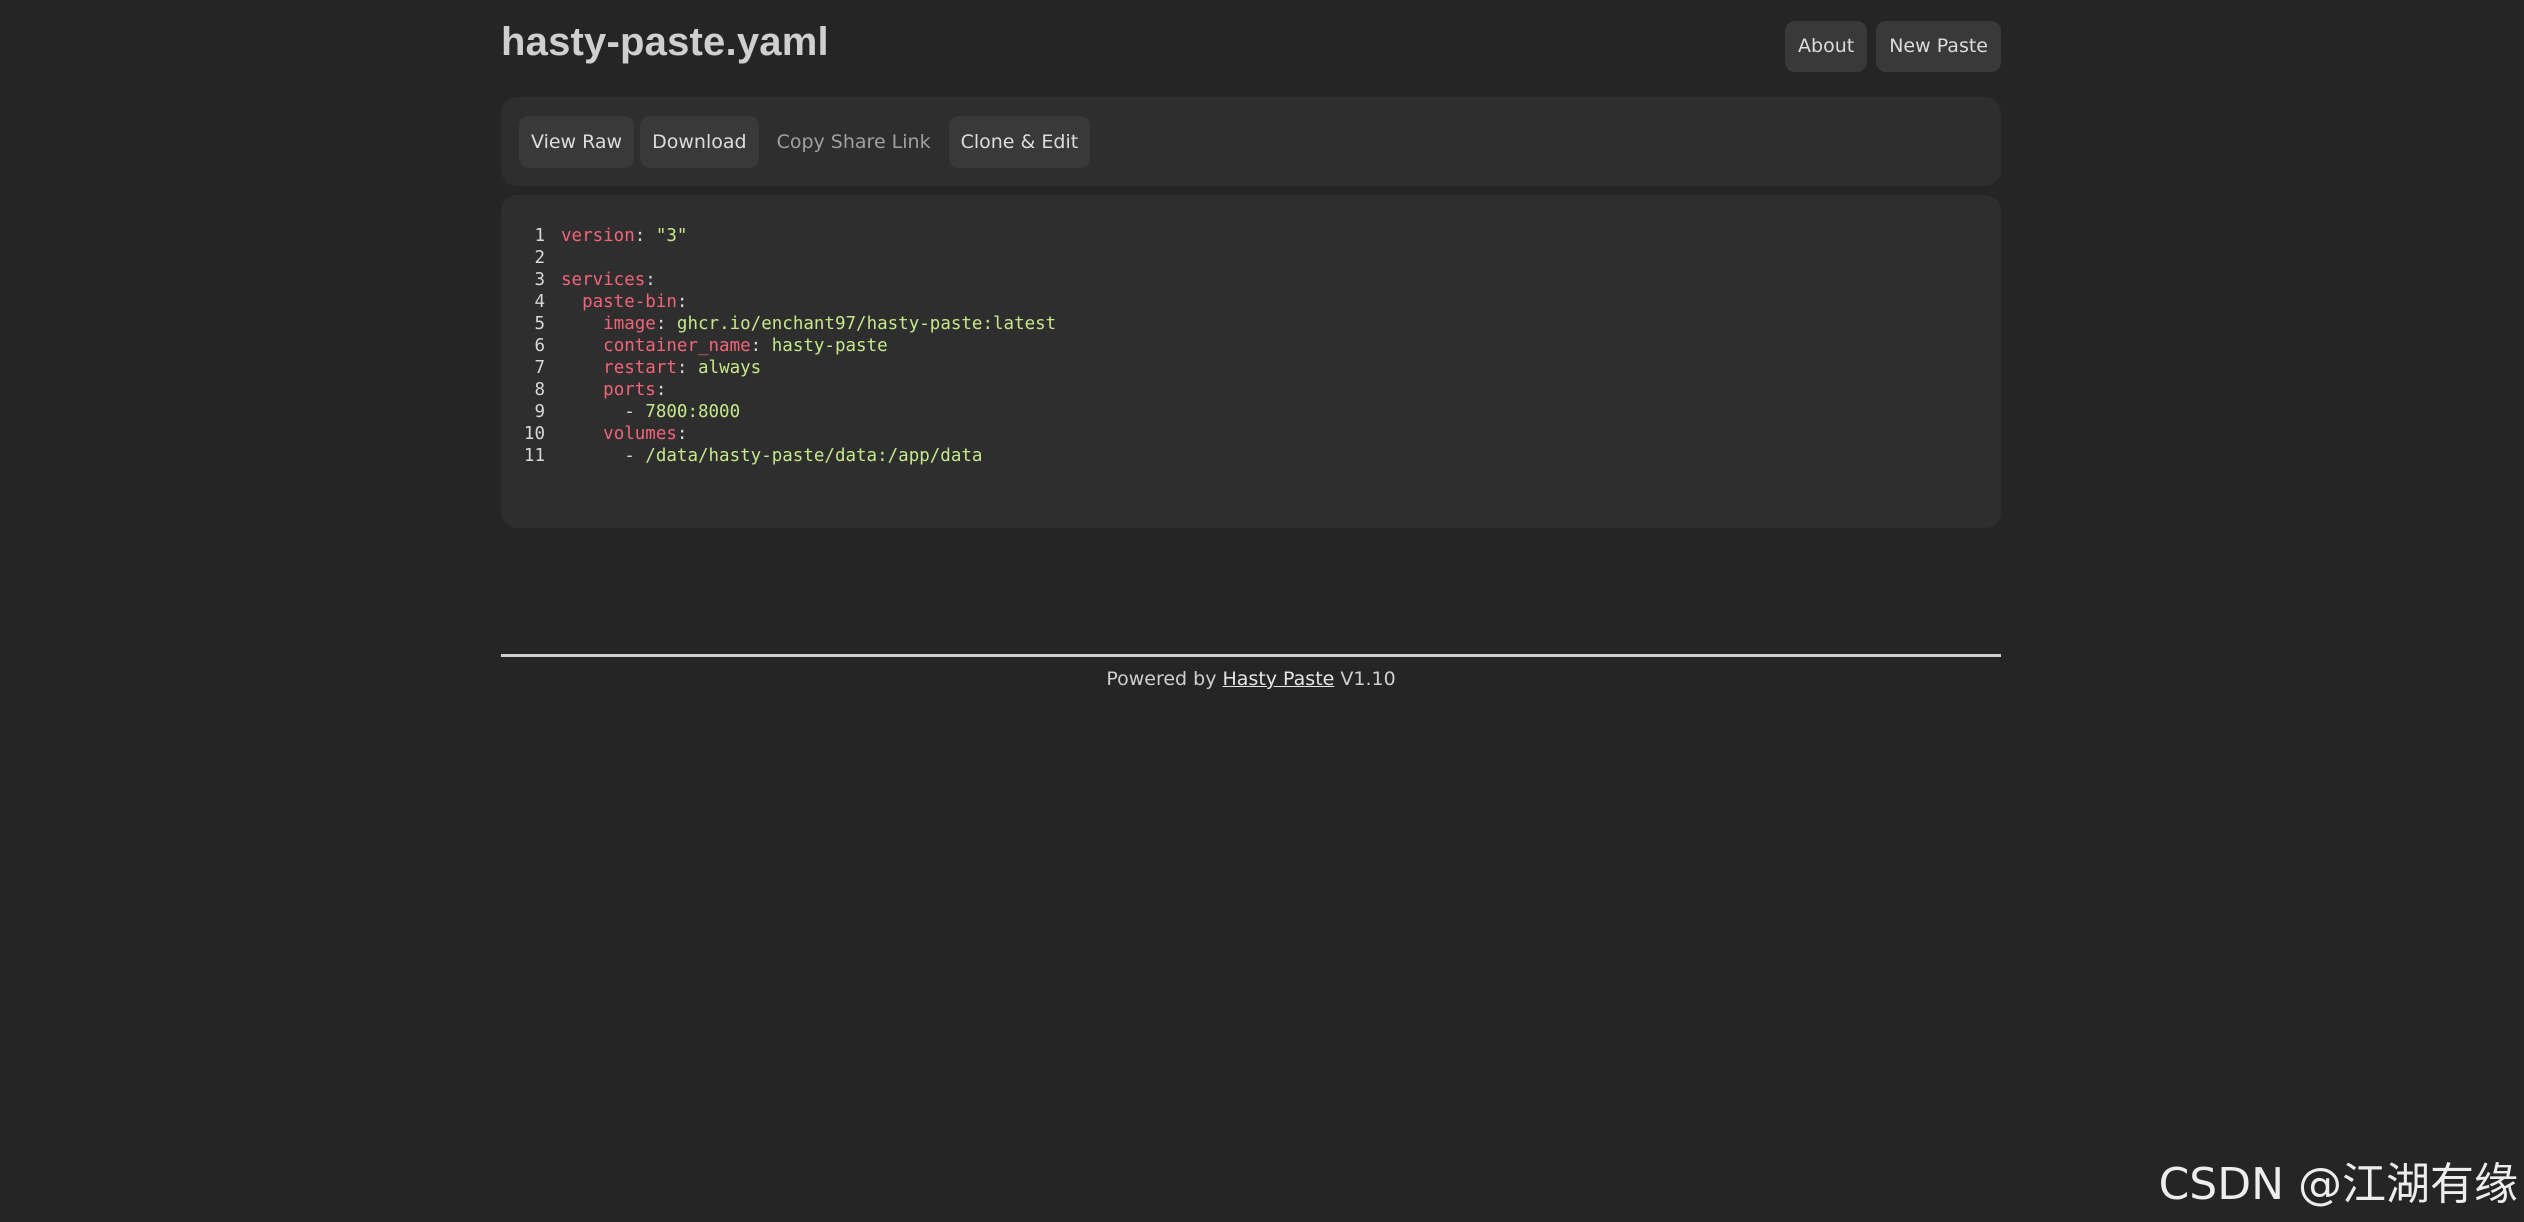 This screenshot has height=1222, width=2524. What do you see at coordinates (829, 346) in the screenshot?
I see `yaml-value: hasty-paste` at bounding box center [829, 346].